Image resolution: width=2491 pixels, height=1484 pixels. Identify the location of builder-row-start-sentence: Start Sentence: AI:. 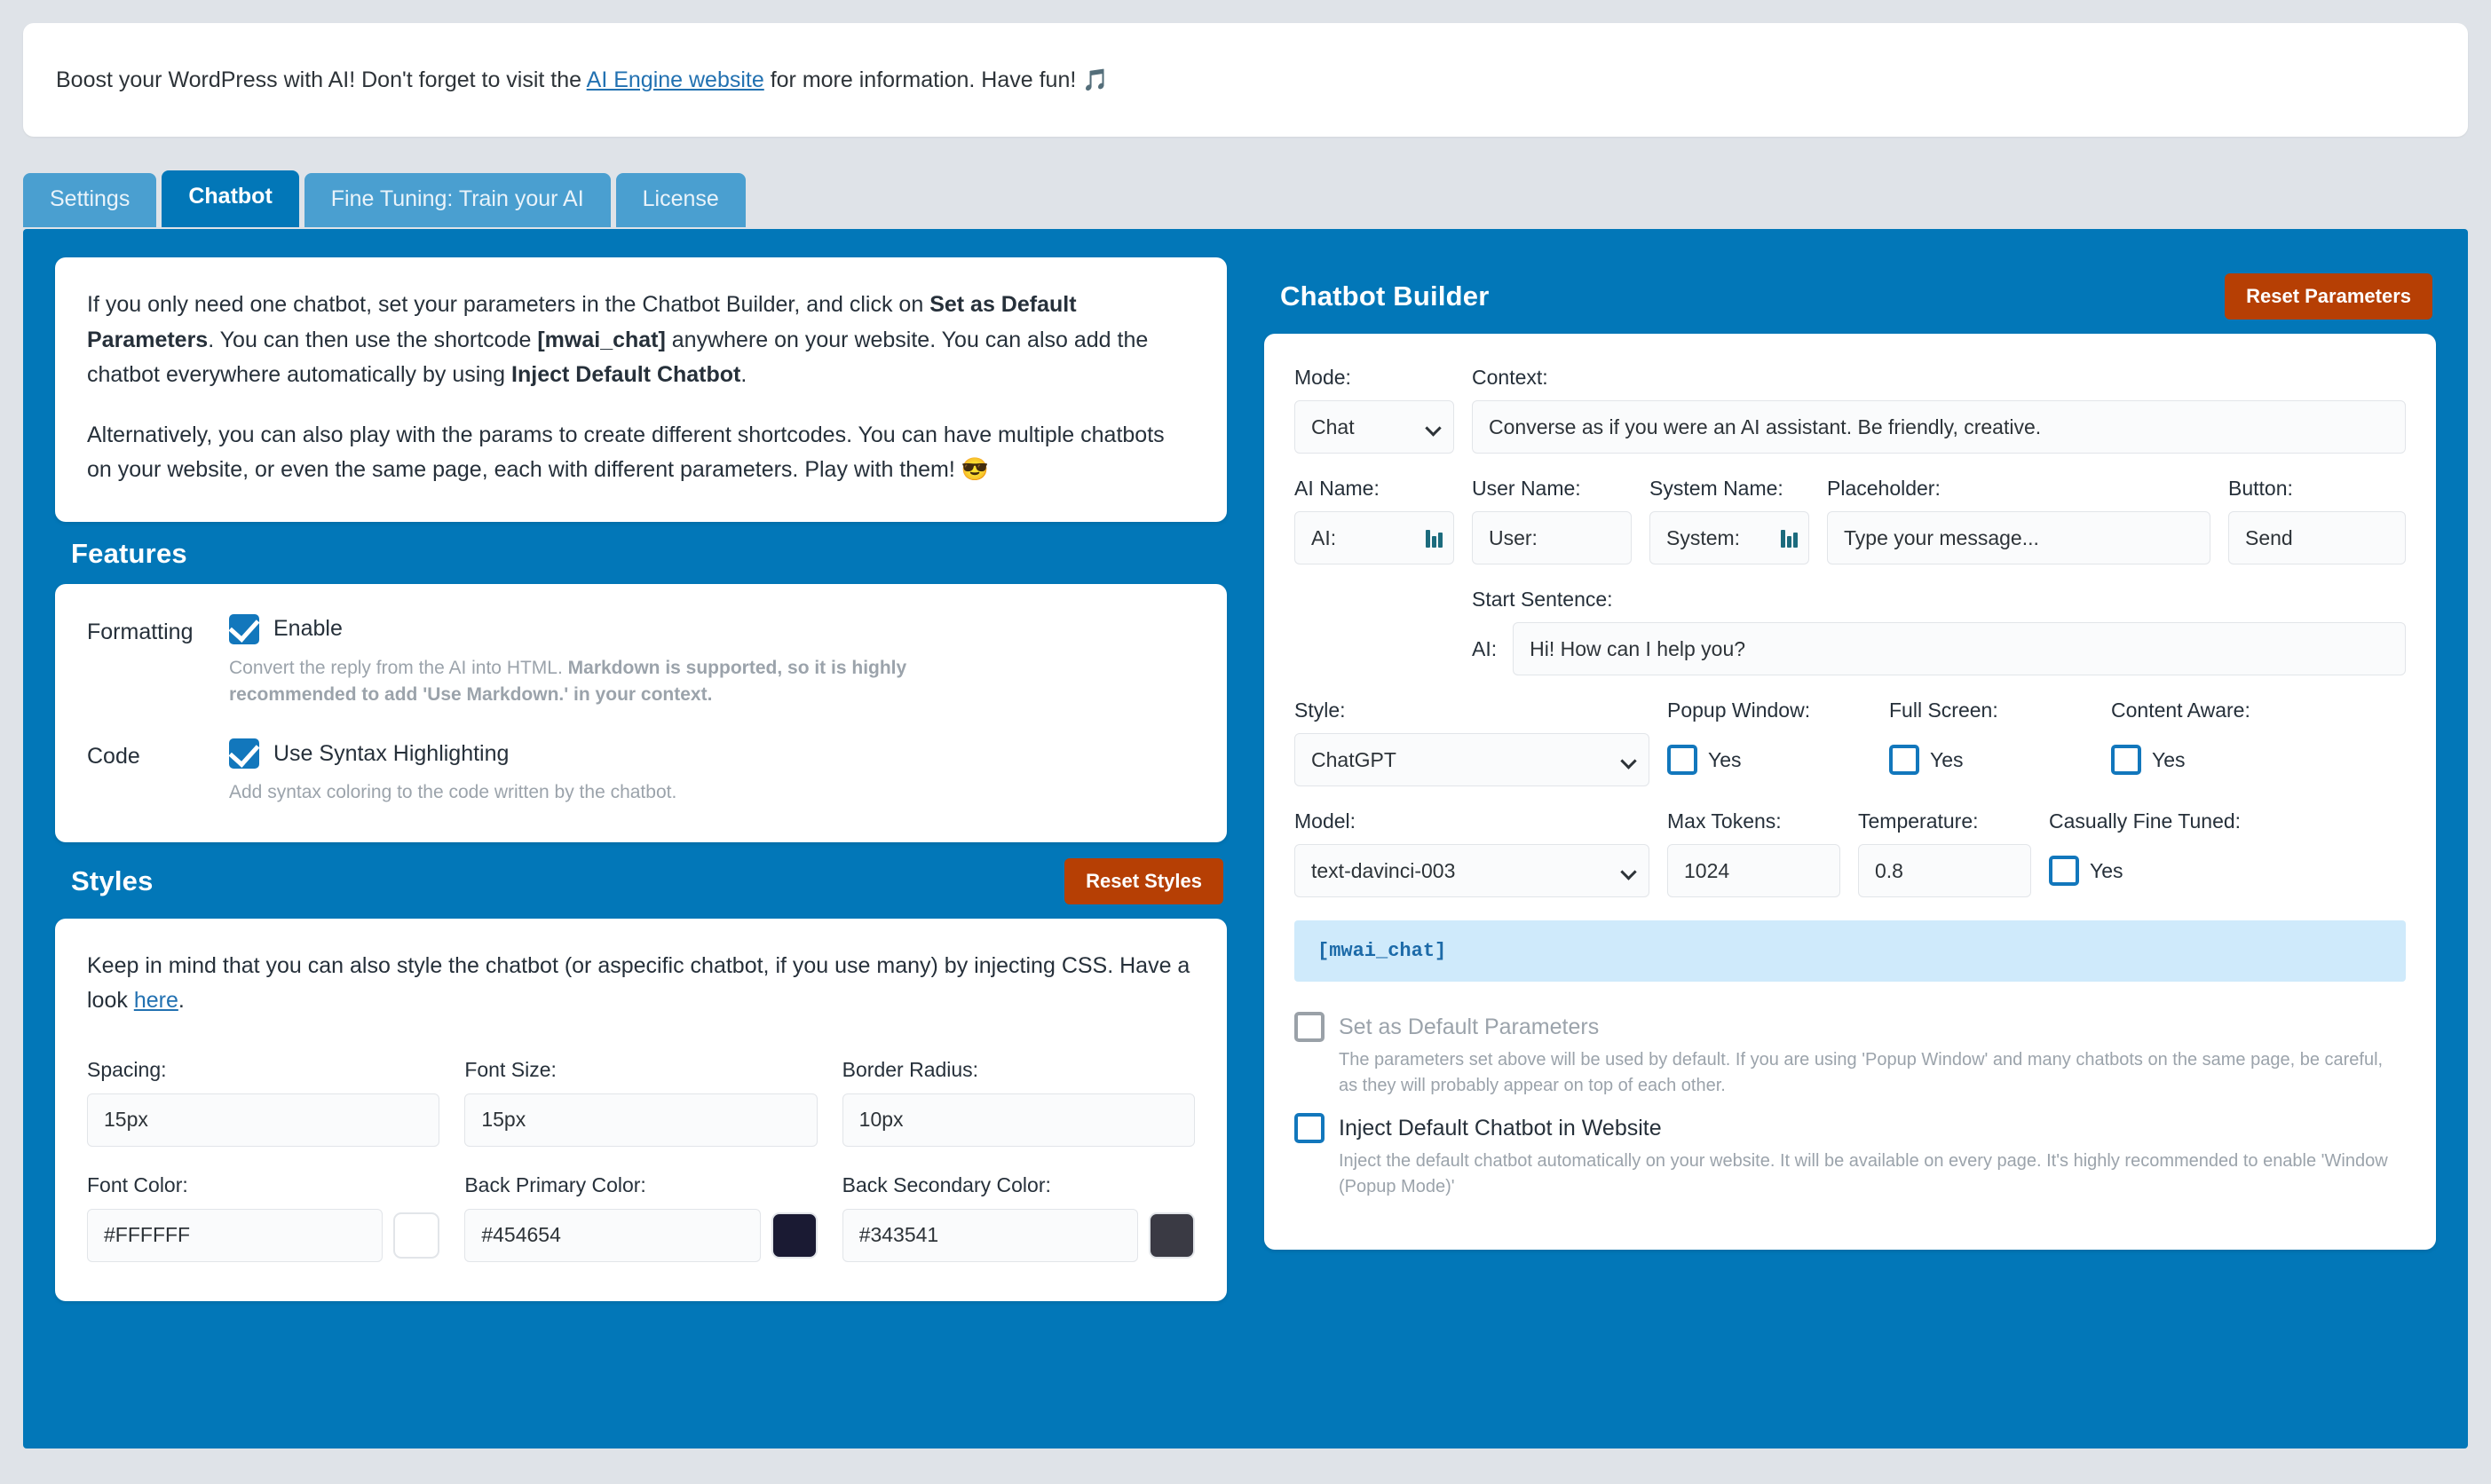
(1850, 632).